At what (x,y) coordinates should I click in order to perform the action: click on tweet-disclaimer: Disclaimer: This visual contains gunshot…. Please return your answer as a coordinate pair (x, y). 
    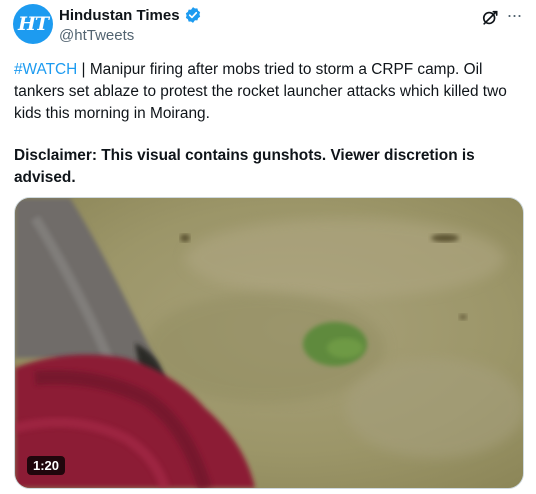
    Looking at the image, I should click on (244, 166).